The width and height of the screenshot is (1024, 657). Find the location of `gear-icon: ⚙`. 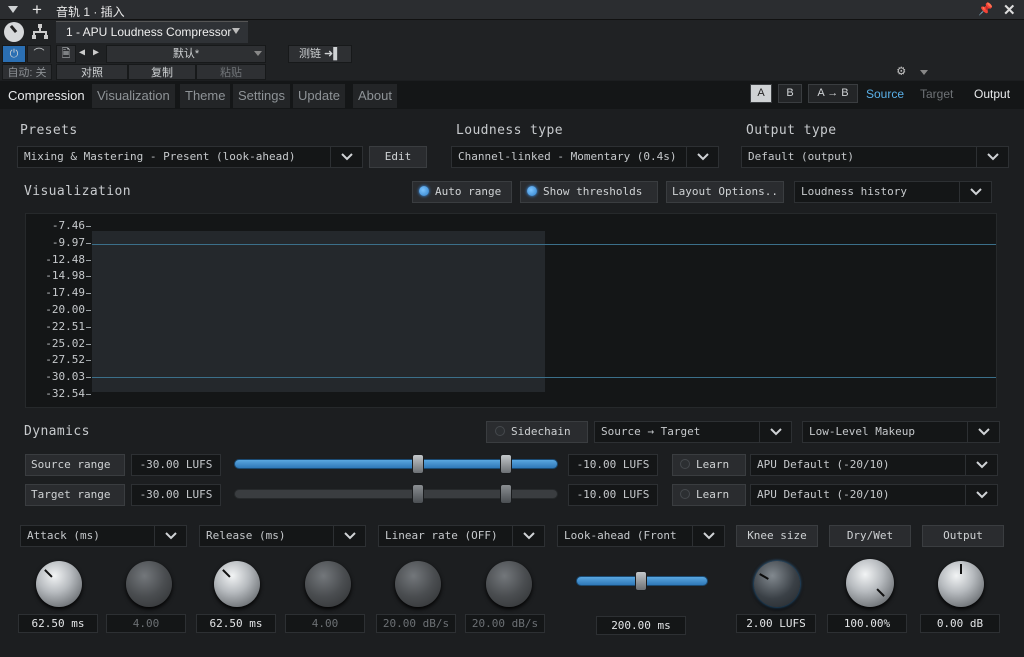

gear-icon: ⚙ is located at coordinates (901, 71).